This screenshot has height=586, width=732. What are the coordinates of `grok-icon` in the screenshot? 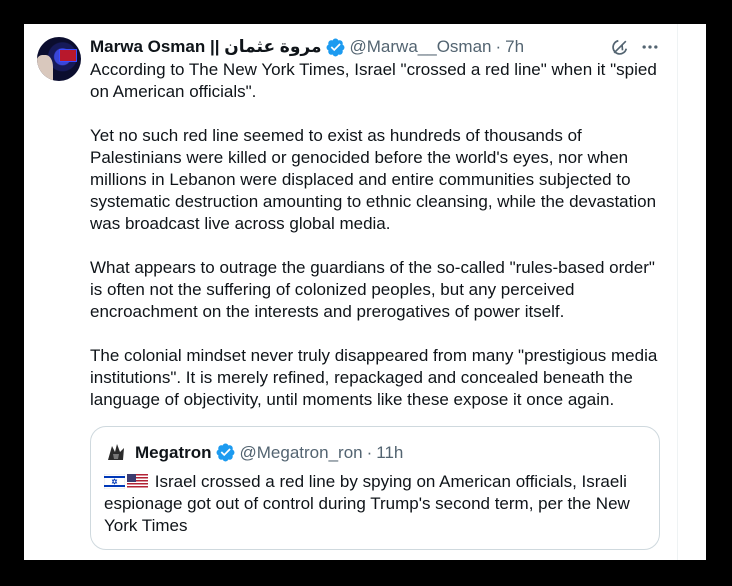 It's located at (620, 47).